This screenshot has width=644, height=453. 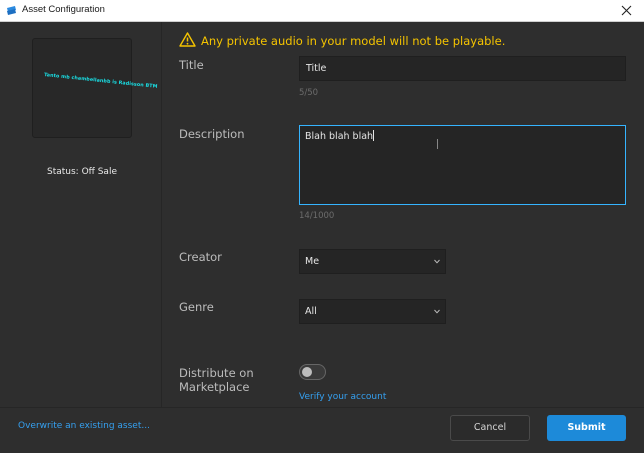 What do you see at coordinates (307, 372) in the screenshot?
I see `toggle-knob` at bounding box center [307, 372].